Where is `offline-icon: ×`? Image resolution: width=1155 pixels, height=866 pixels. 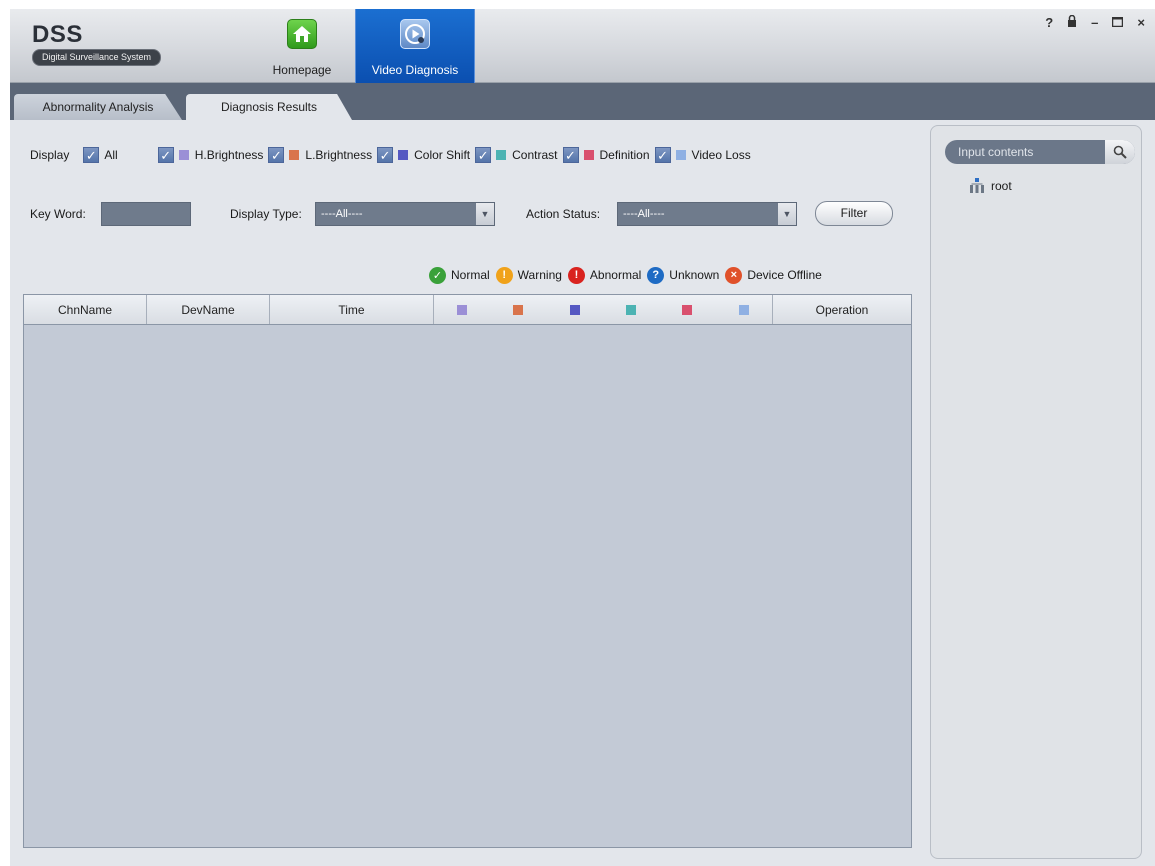
offline-icon: × is located at coordinates (734, 275).